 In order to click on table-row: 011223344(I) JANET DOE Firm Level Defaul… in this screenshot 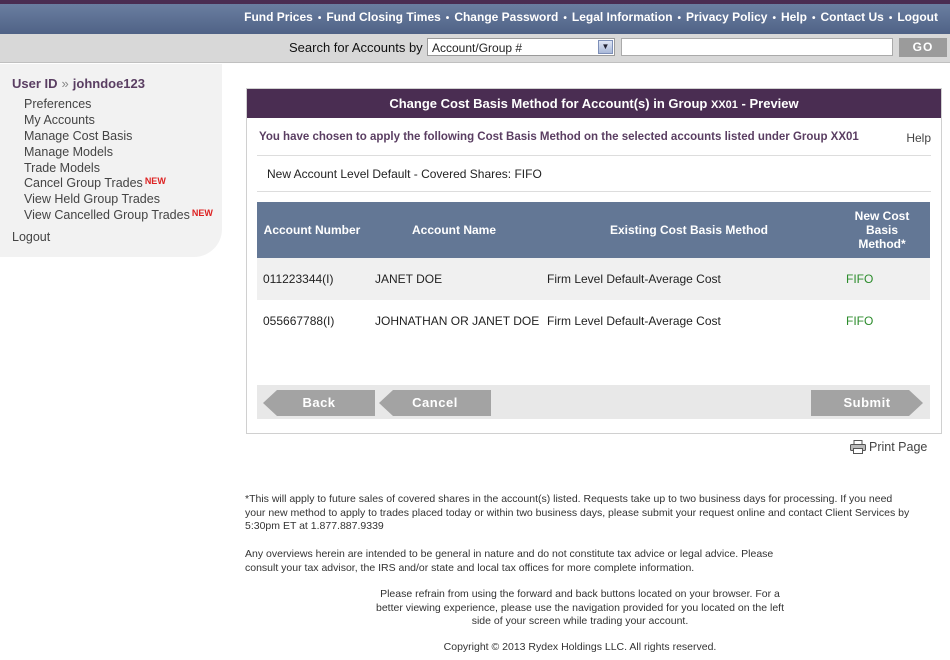, I will do `click(593, 279)`.